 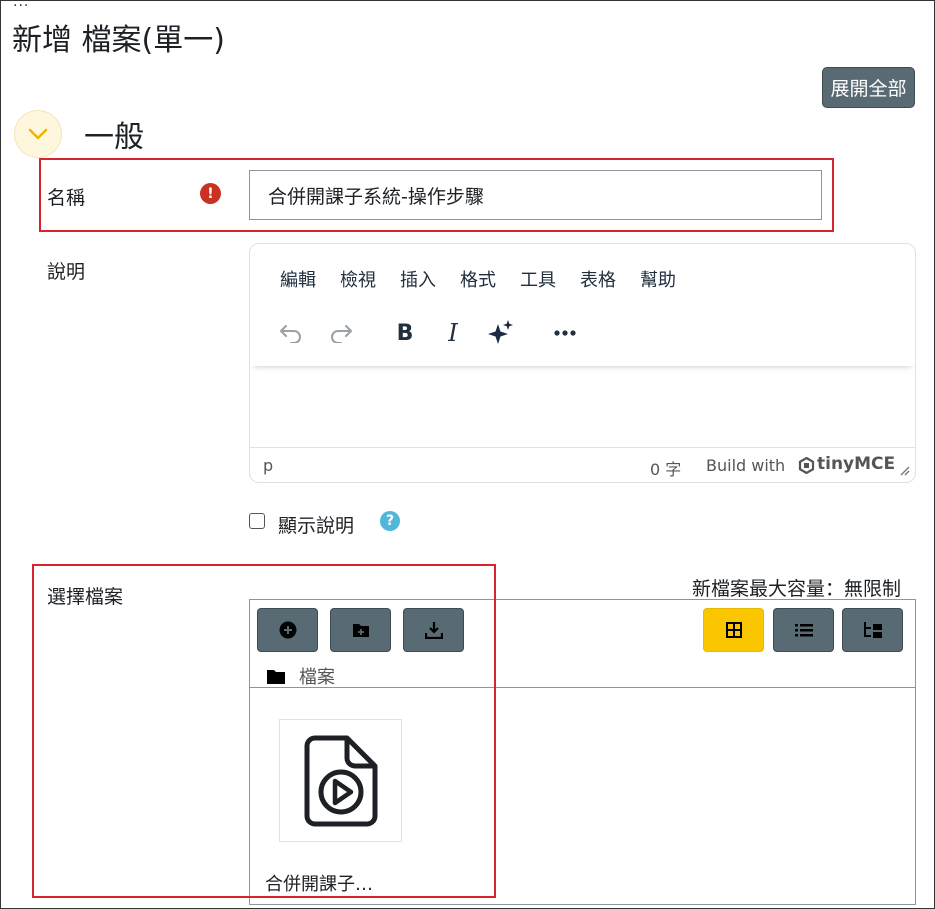 What do you see at coordinates (478, 279) in the screenshot?
I see `menu-format: 格式` at bounding box center [478, 279].